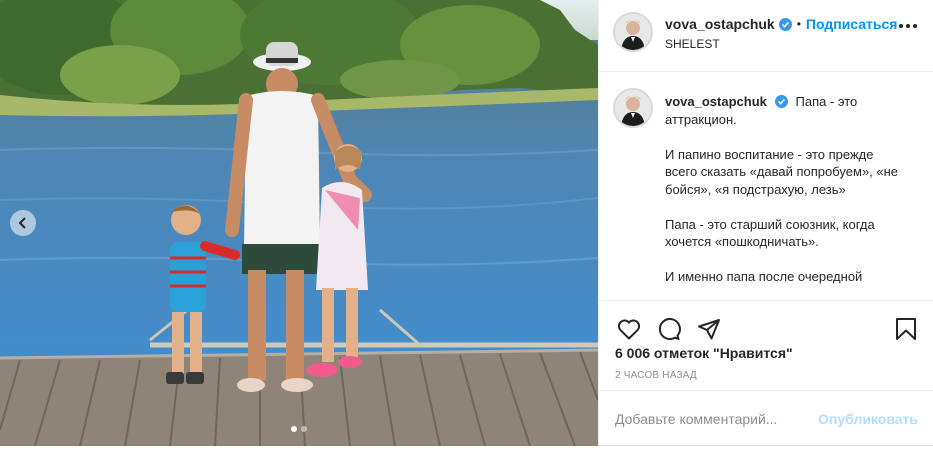  I want to click on more-options-icon, so click(908, 26).